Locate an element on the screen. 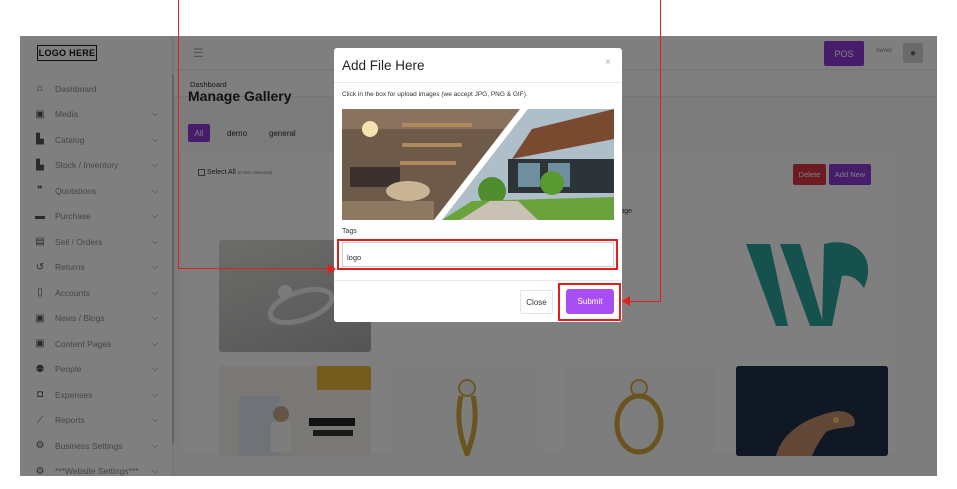  upload-preview is located at coordinates (478, 164).